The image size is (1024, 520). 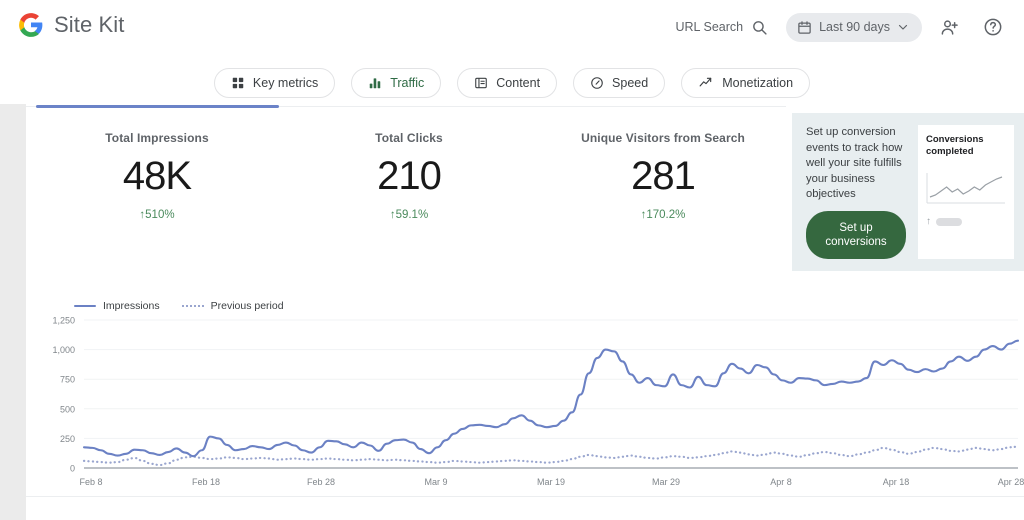 I want to click on metric-label: Total Impressions, so click(x=157, y=138).